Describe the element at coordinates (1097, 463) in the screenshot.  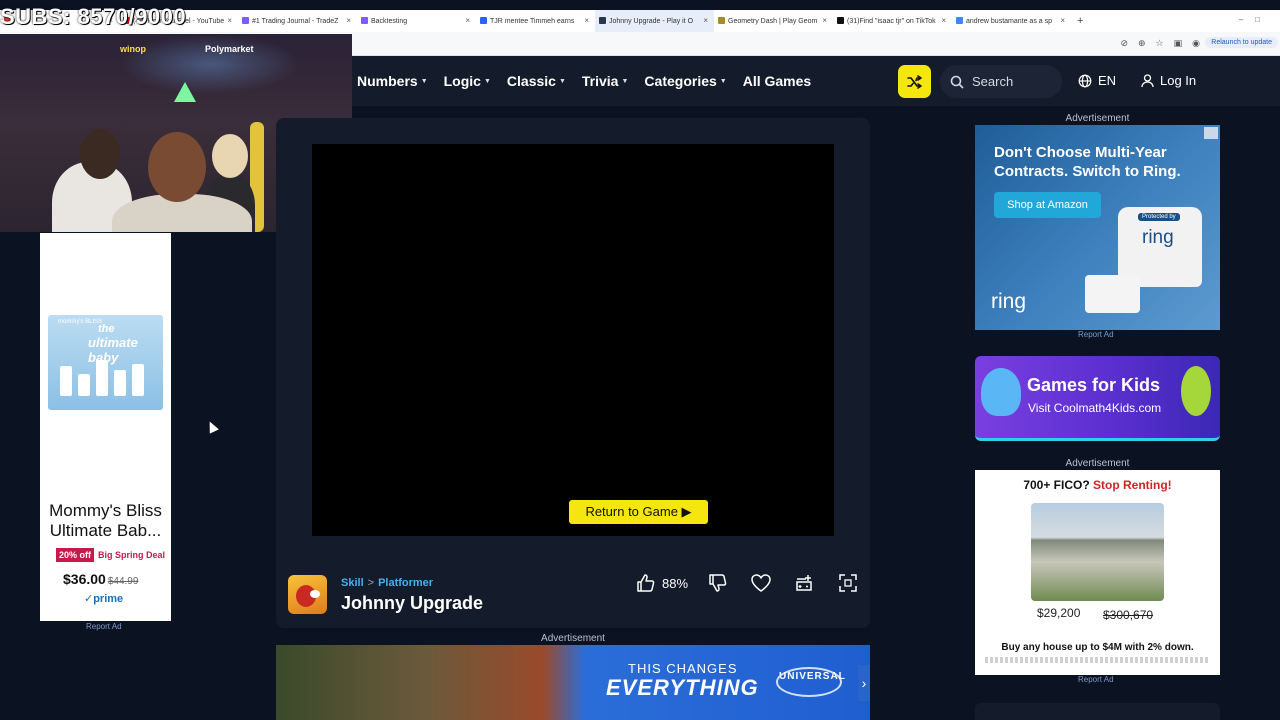
I see `right-ad-label-2: Advertisement` at that location.